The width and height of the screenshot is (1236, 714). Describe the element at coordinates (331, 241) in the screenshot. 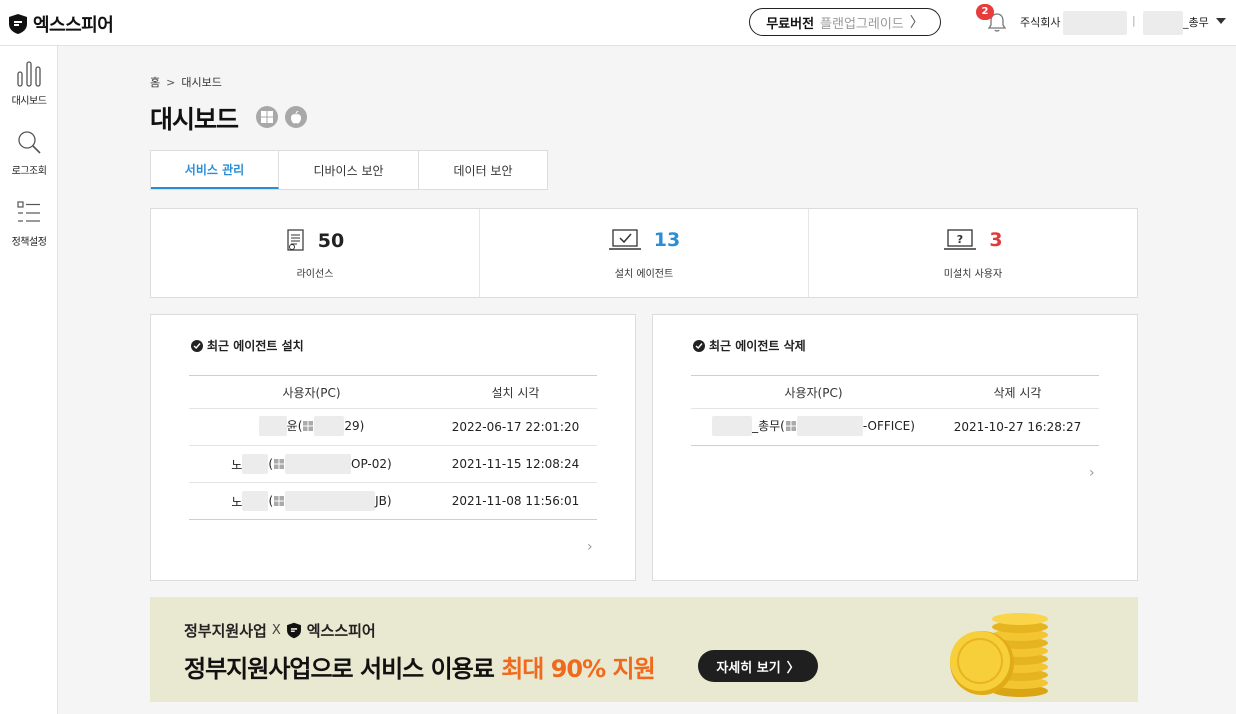

I see `stat-value: 50` at that location.